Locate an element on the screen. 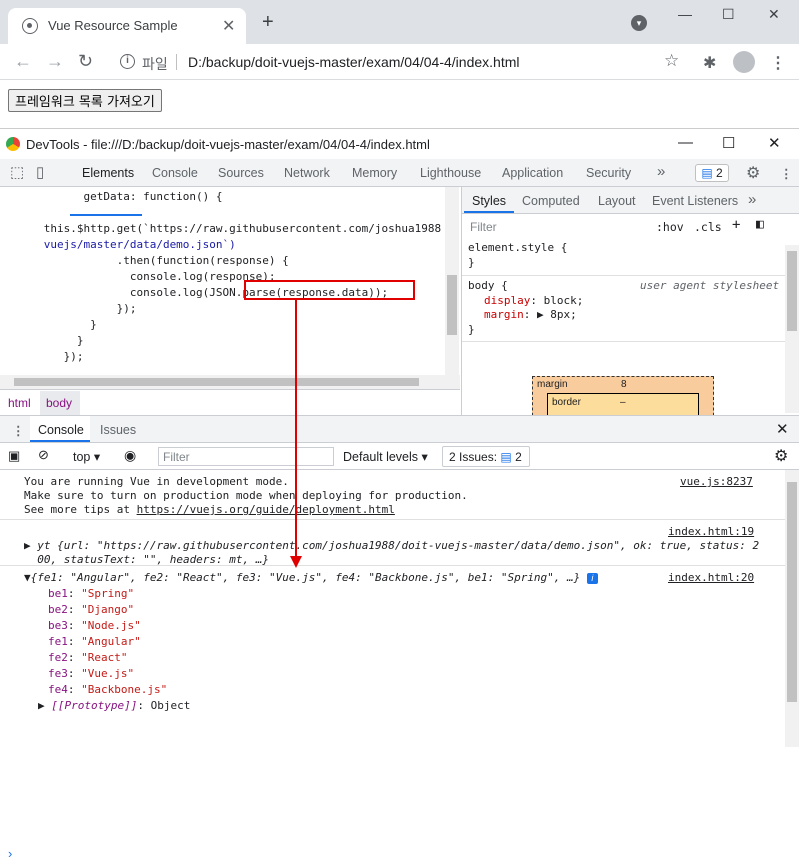 Image resolution: width=799 pixels, height=861 pixels. cls-toggle: .cls is located at coordinates (708, 227).